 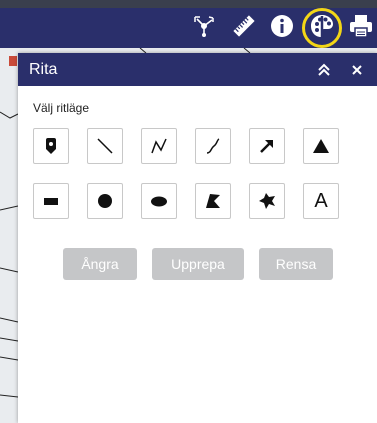 I want to click on close-button, so click(x=357, y=69).